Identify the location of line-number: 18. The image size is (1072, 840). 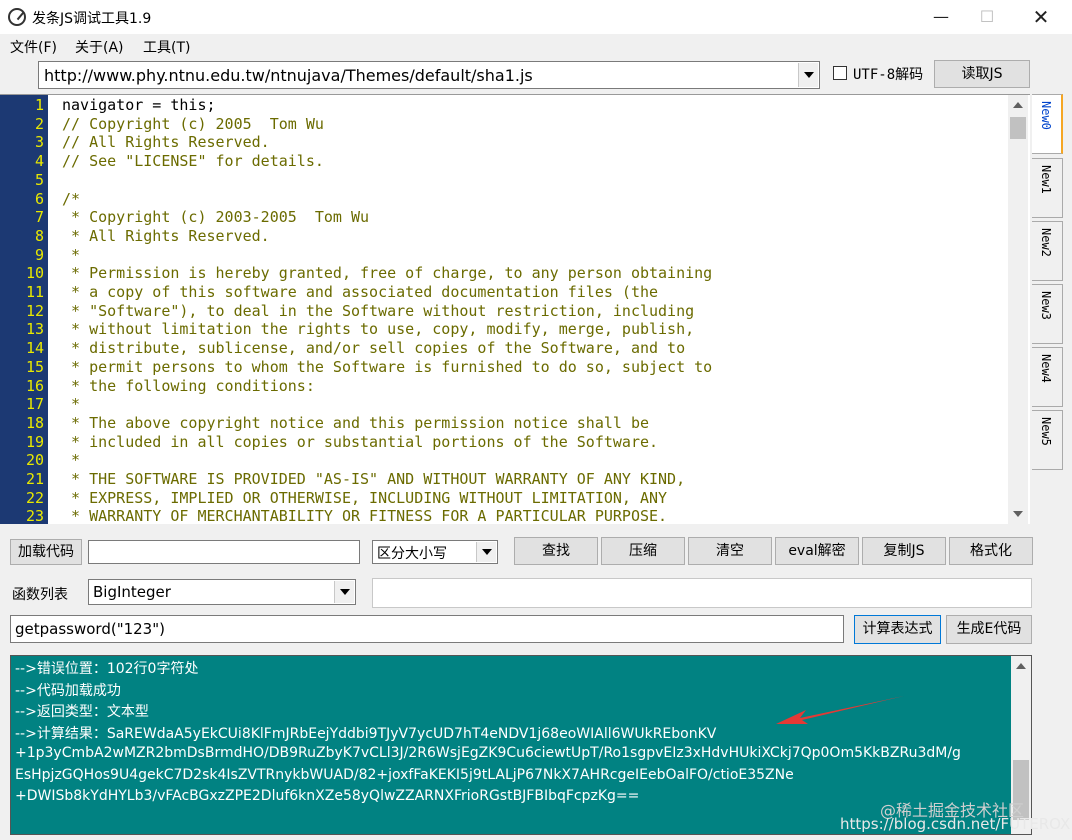
(34, 422).